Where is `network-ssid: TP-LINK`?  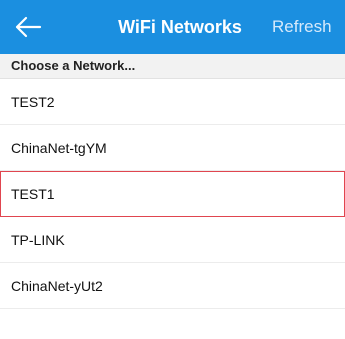
network-ssid: TP-LINK is located at coordinates (38, 240).